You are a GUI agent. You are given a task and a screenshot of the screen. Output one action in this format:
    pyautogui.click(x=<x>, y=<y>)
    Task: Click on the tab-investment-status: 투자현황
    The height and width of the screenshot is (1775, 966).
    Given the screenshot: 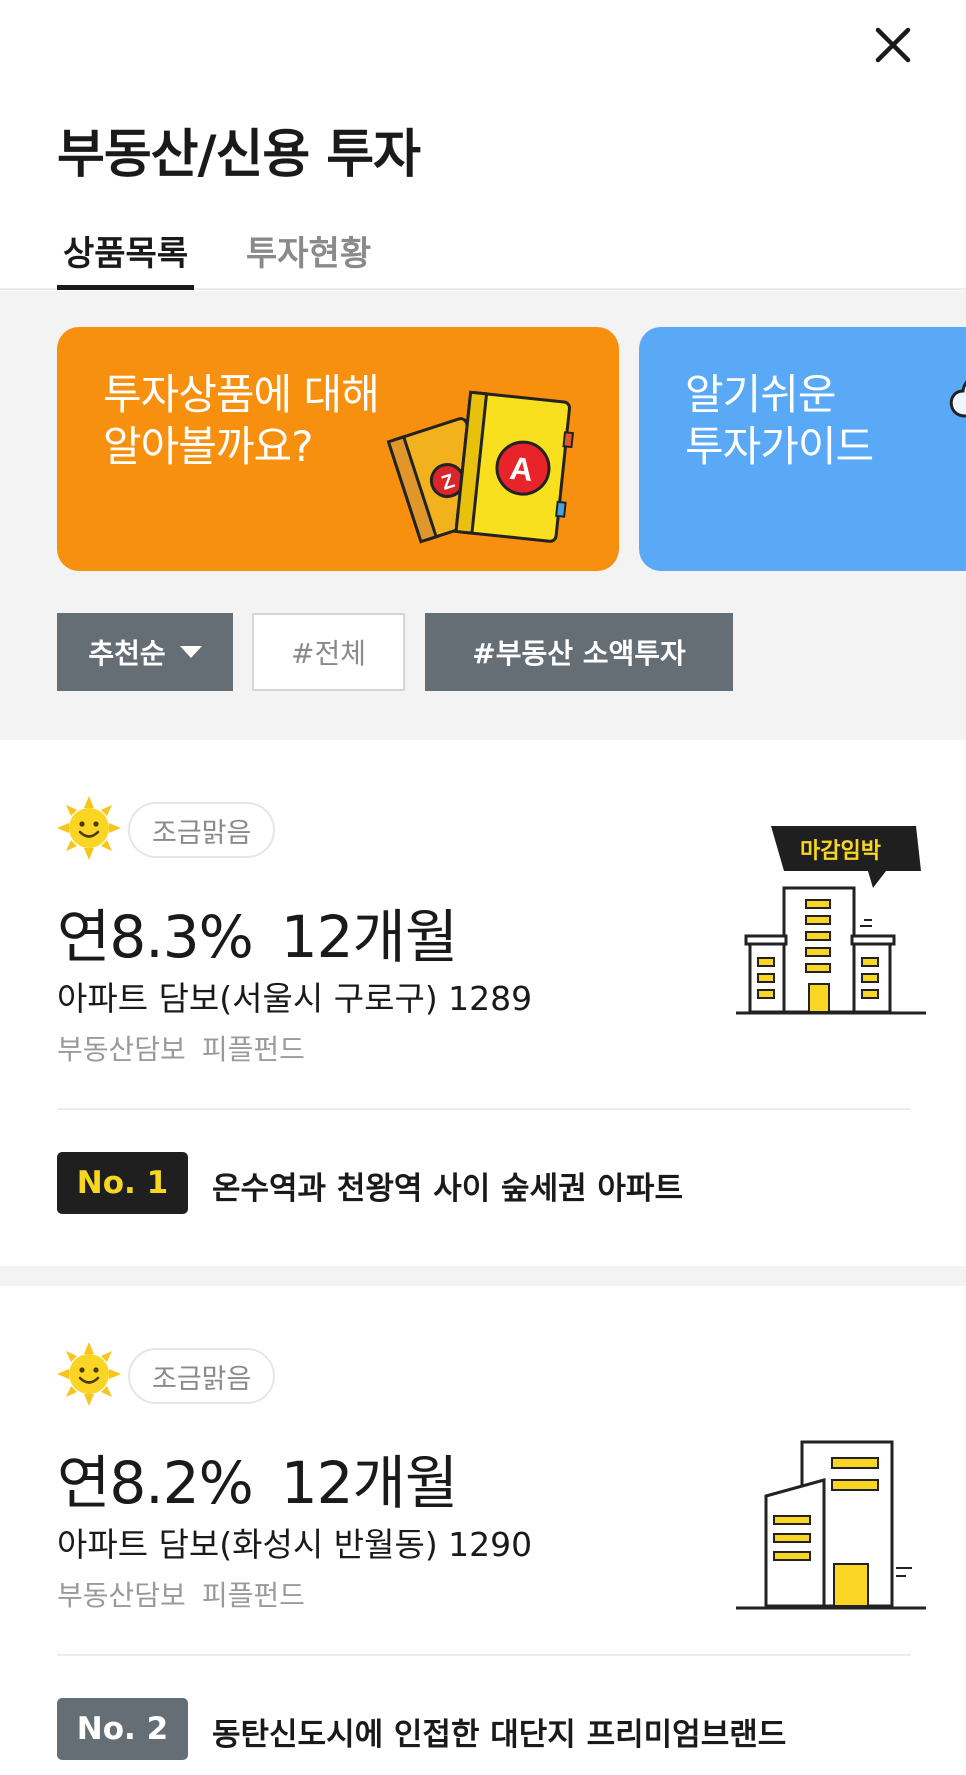 What is the action you would take?
    pyautogui.click(x=308, y=258)
    